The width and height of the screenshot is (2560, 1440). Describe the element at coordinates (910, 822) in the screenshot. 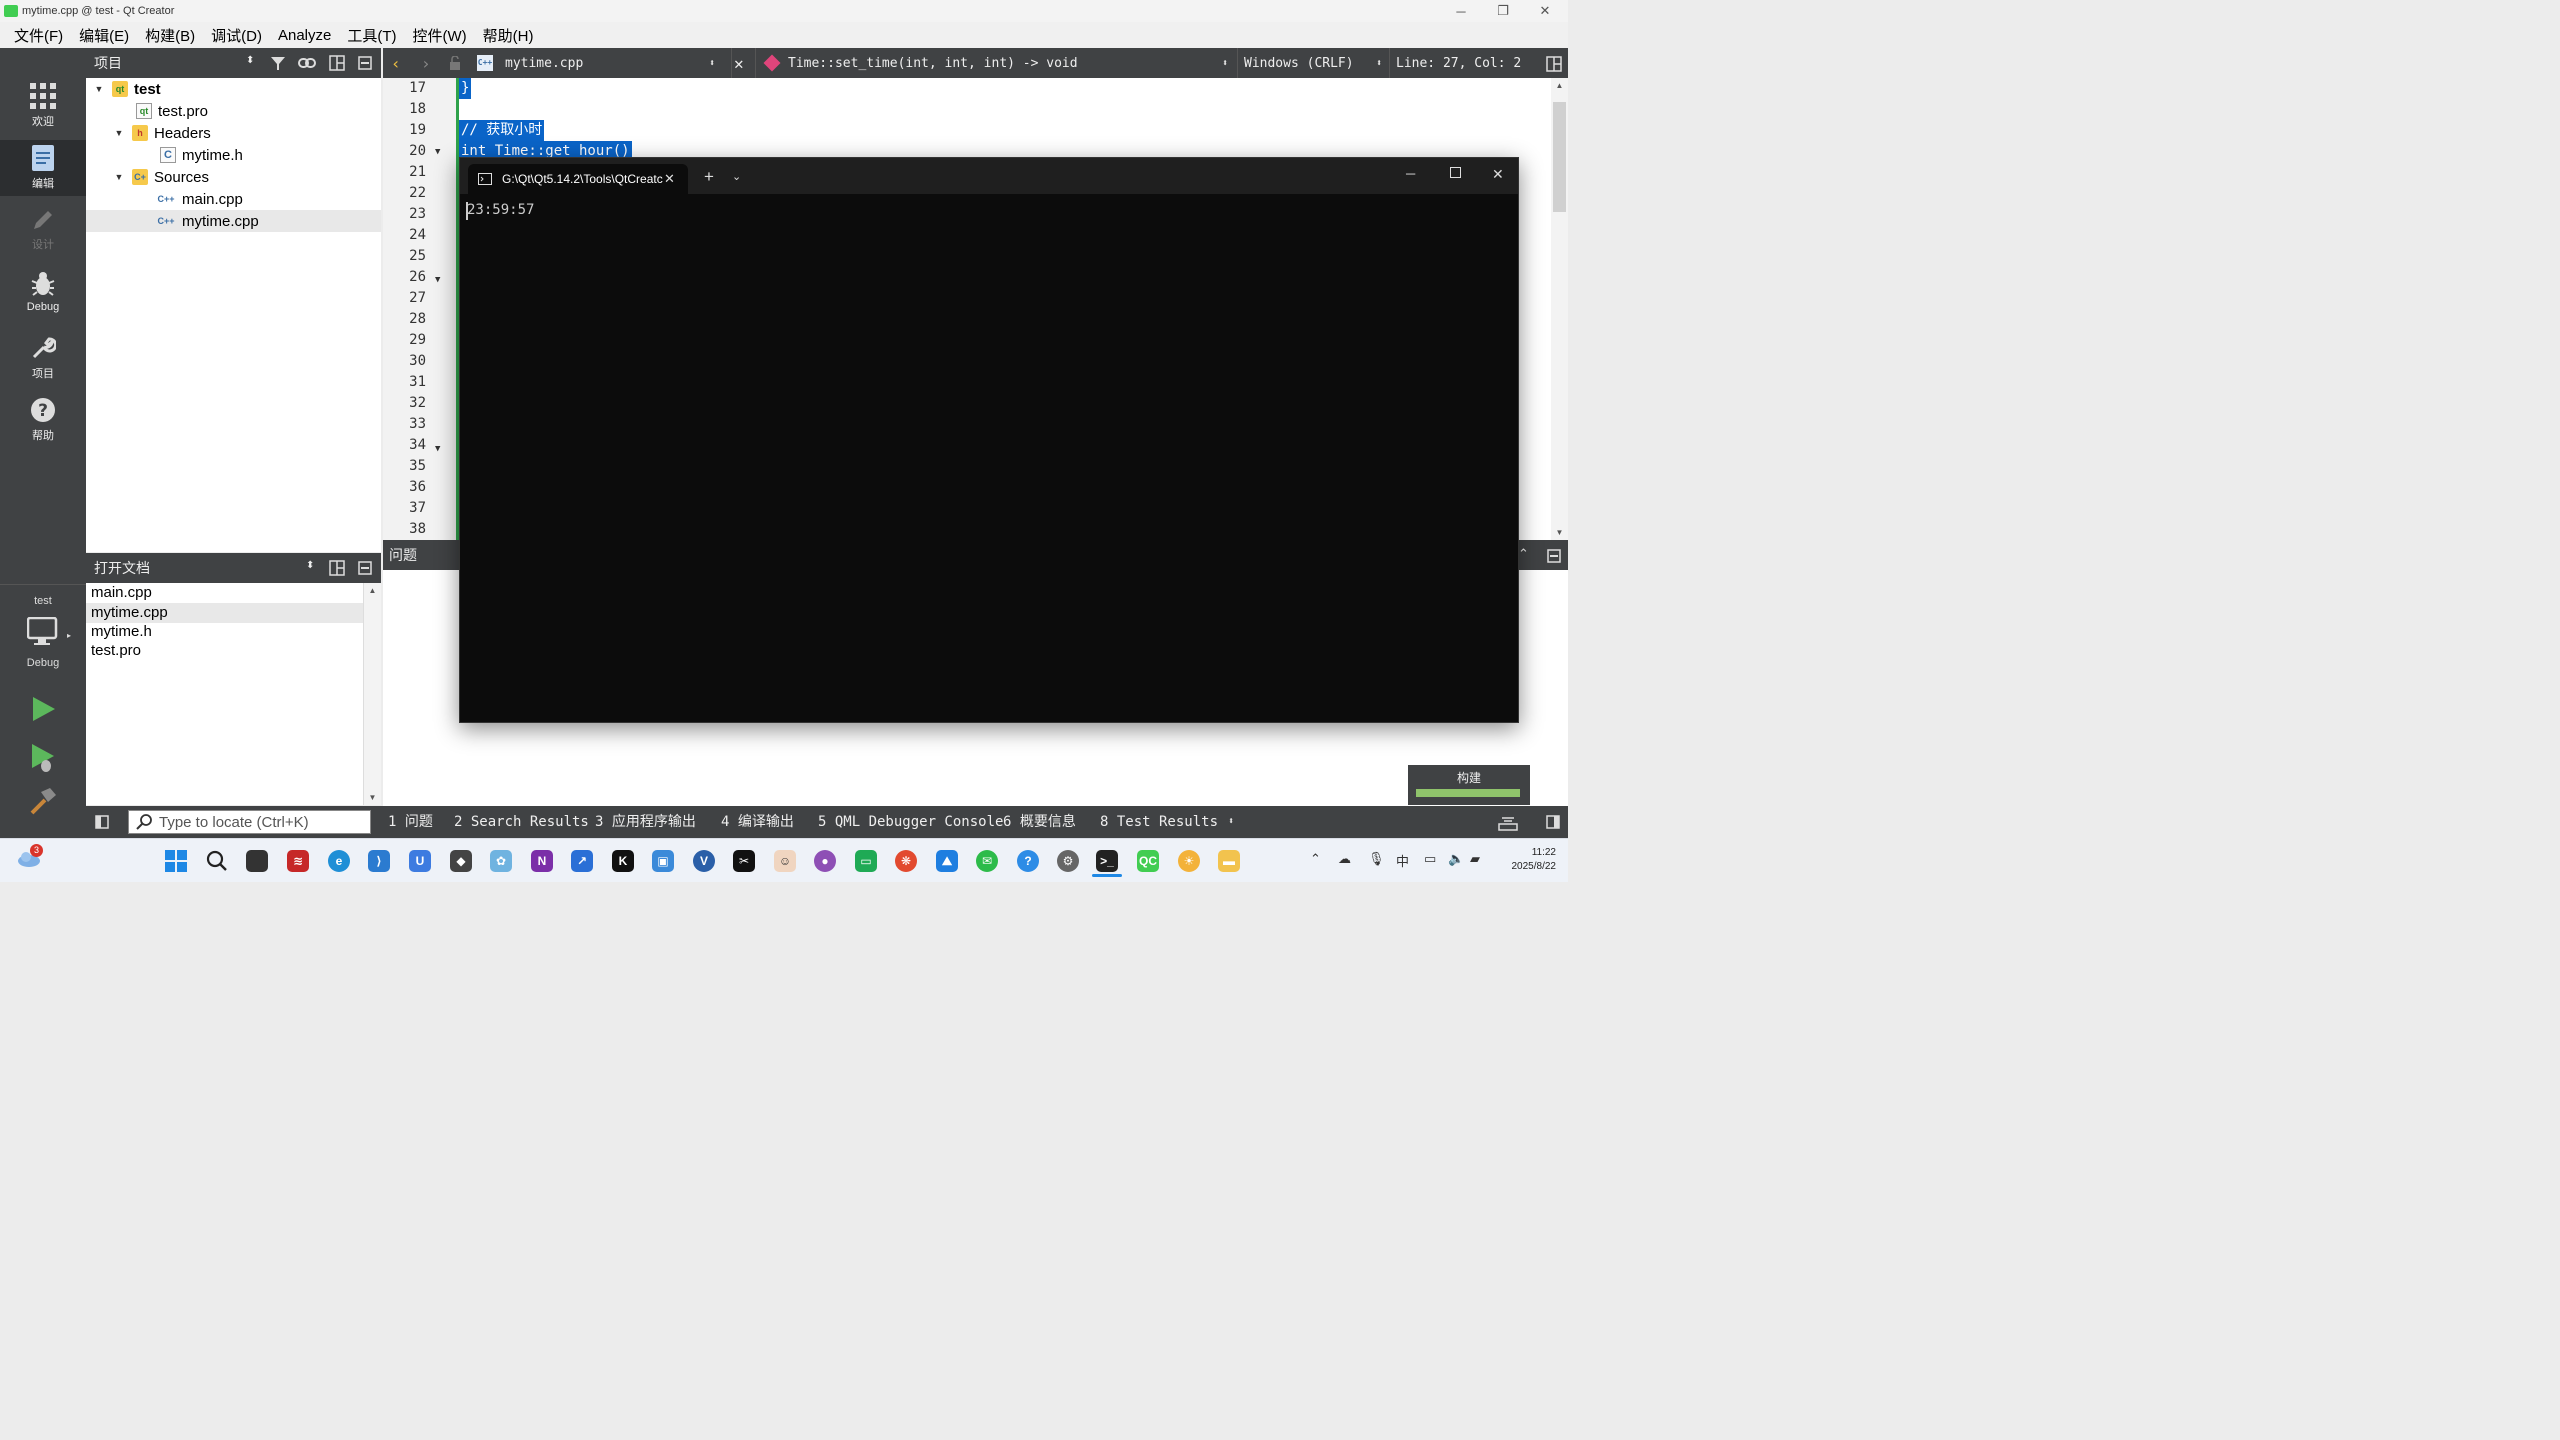

I see `pane-tab-qml-console: 5 QML Debugger Console` at that location.